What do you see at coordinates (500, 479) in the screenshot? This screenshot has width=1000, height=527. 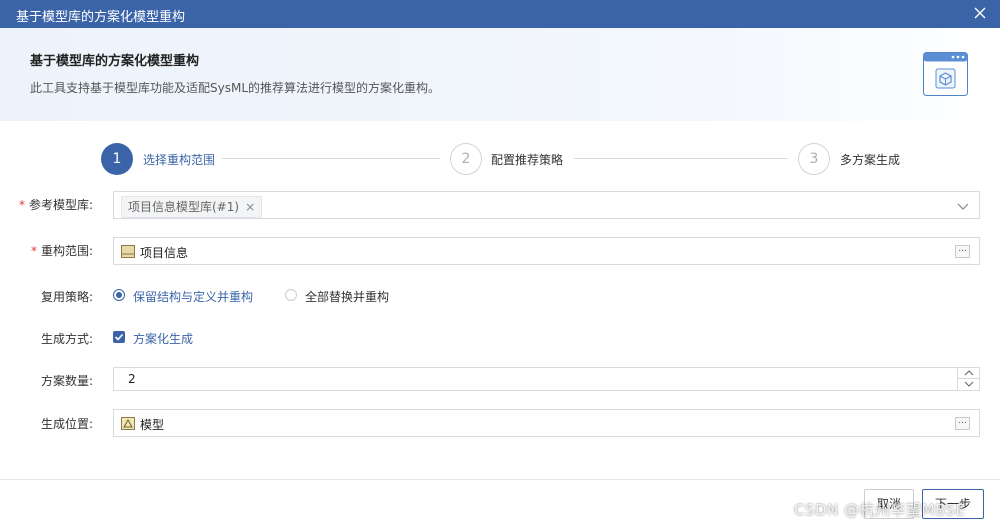 I see `footer-divider` at bounding box center [500, 479].